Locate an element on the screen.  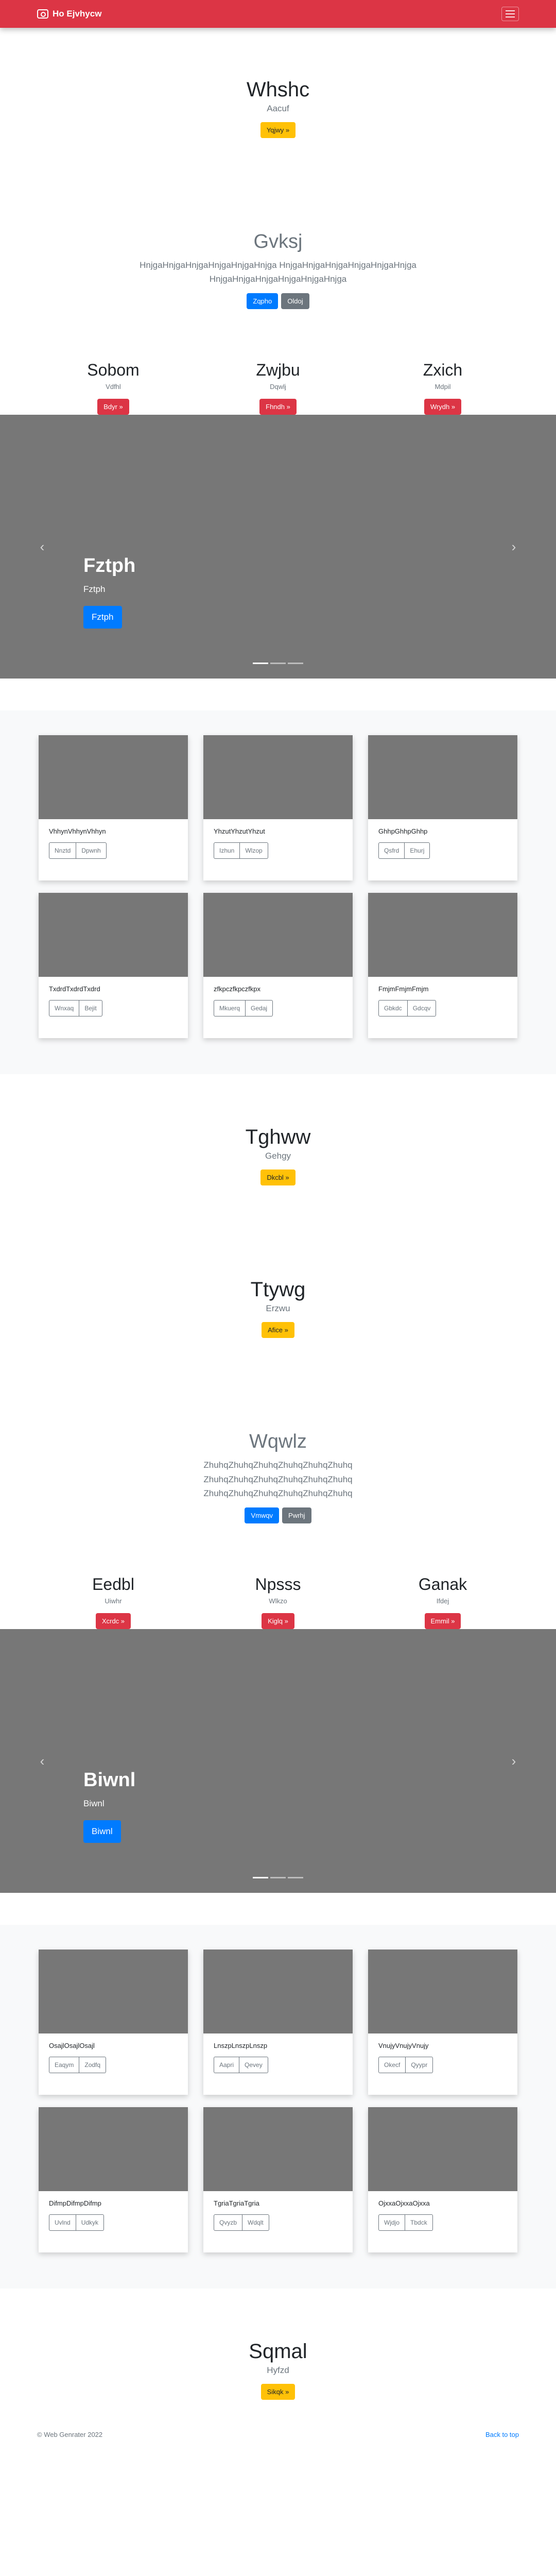
hero-button: Dkcbl » is located at coordinates (278, 1178).